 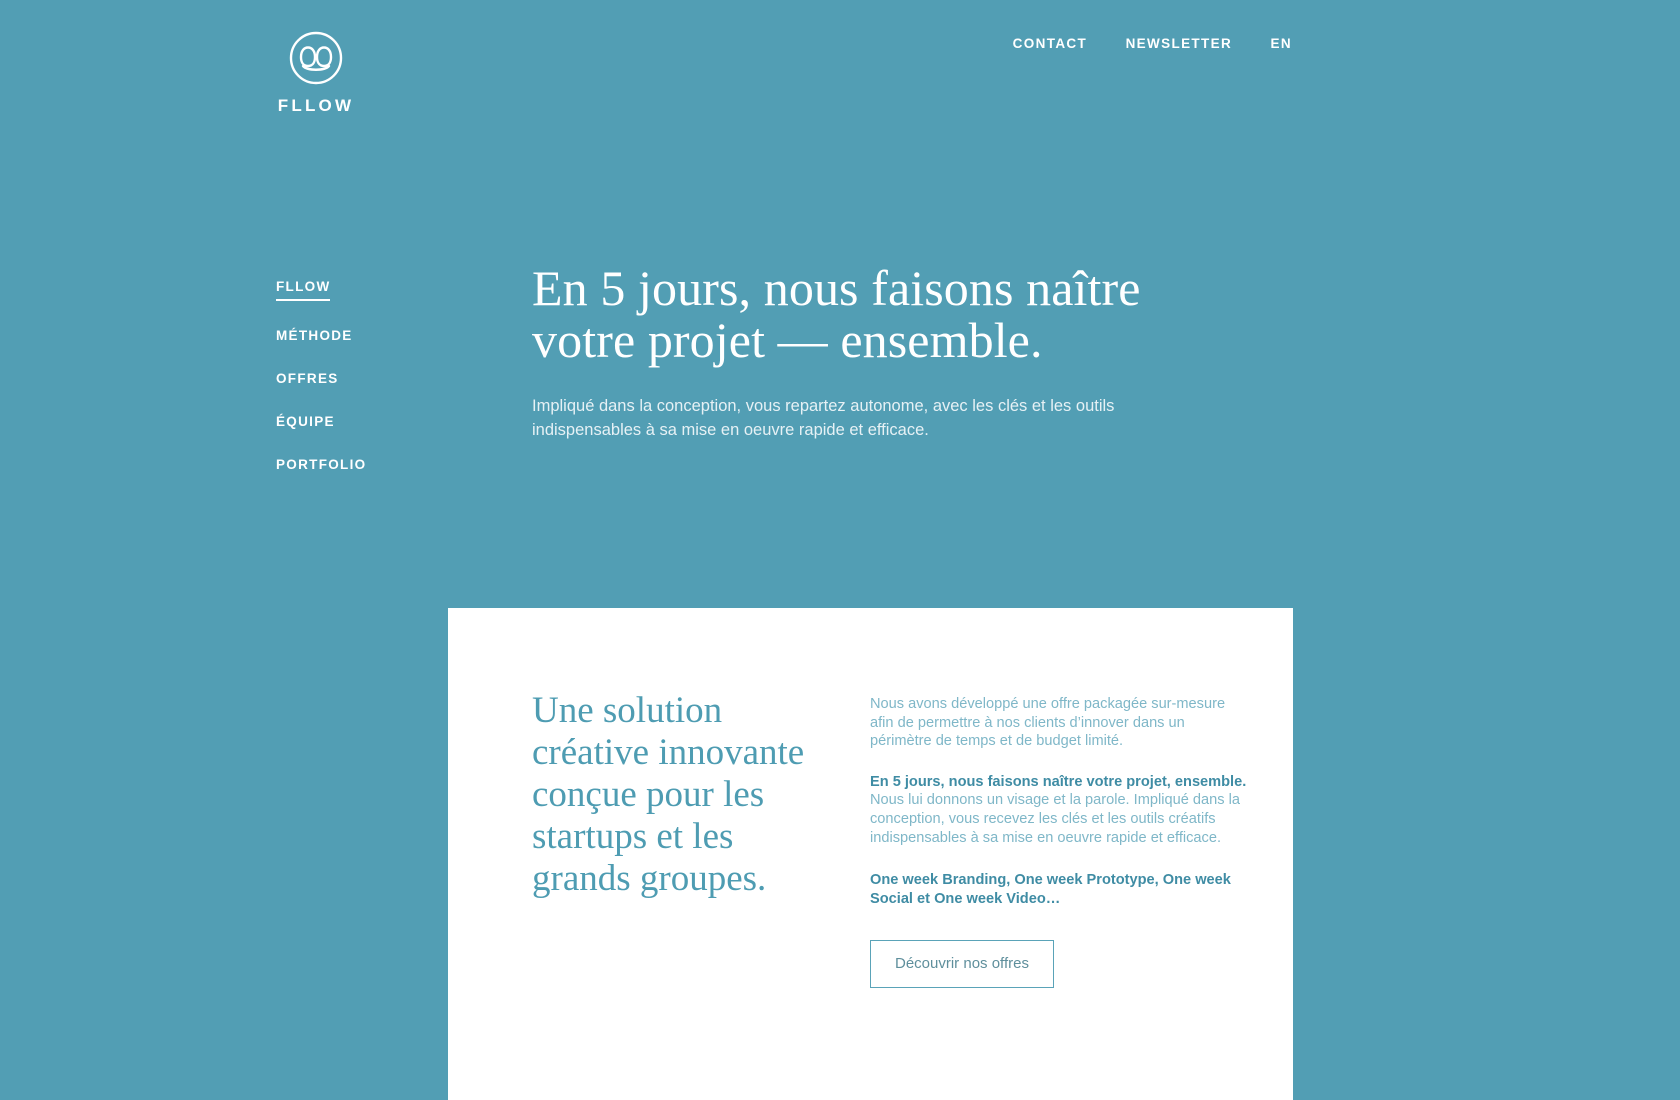 What do you see at coordinates (962, 964) in the screenshot?
I see `discover-offers-button: Découvrir nos offres` at bounding box center [962, 964].